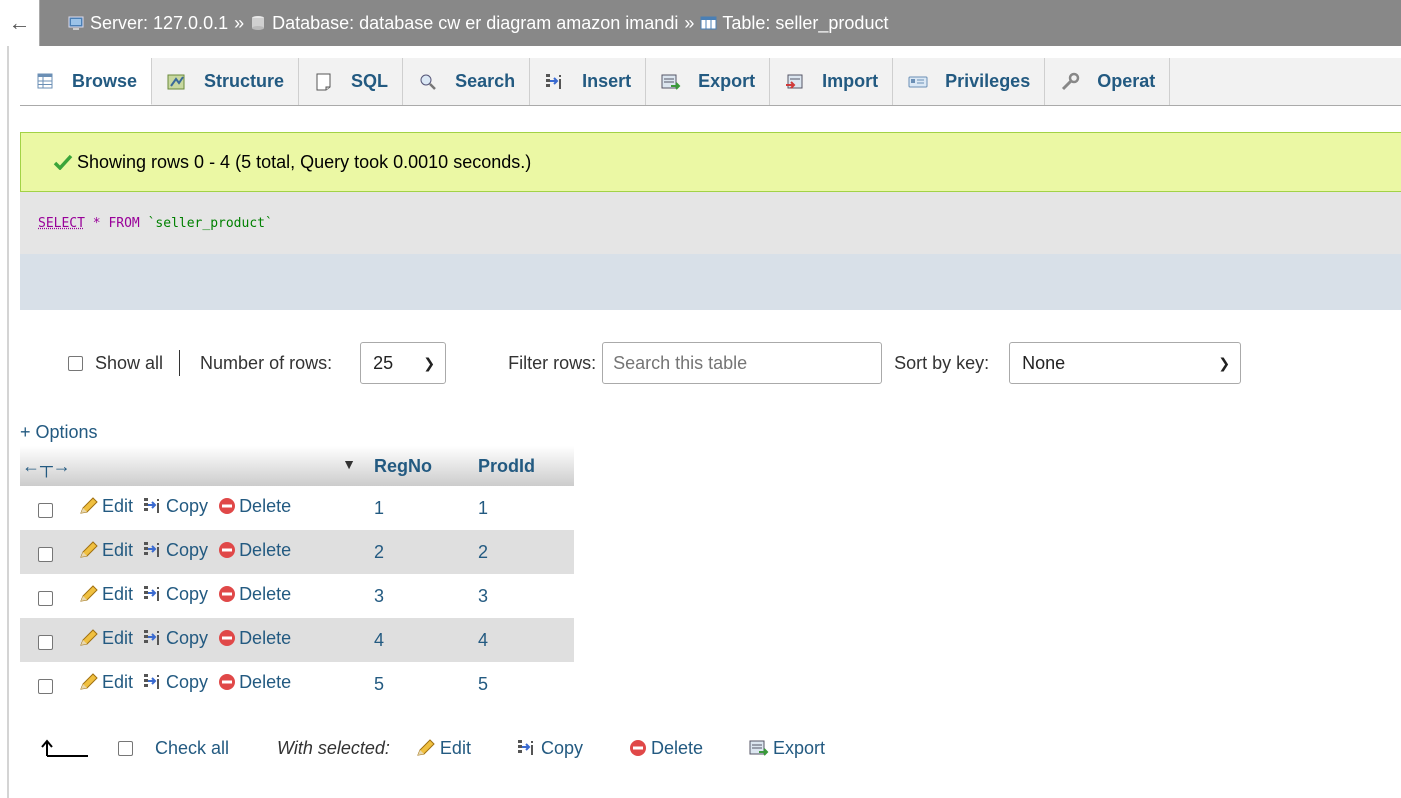  Describe the element at coordinates (420, 466) in the screenshot. I see `column-header-regno: RegNo` at that location.